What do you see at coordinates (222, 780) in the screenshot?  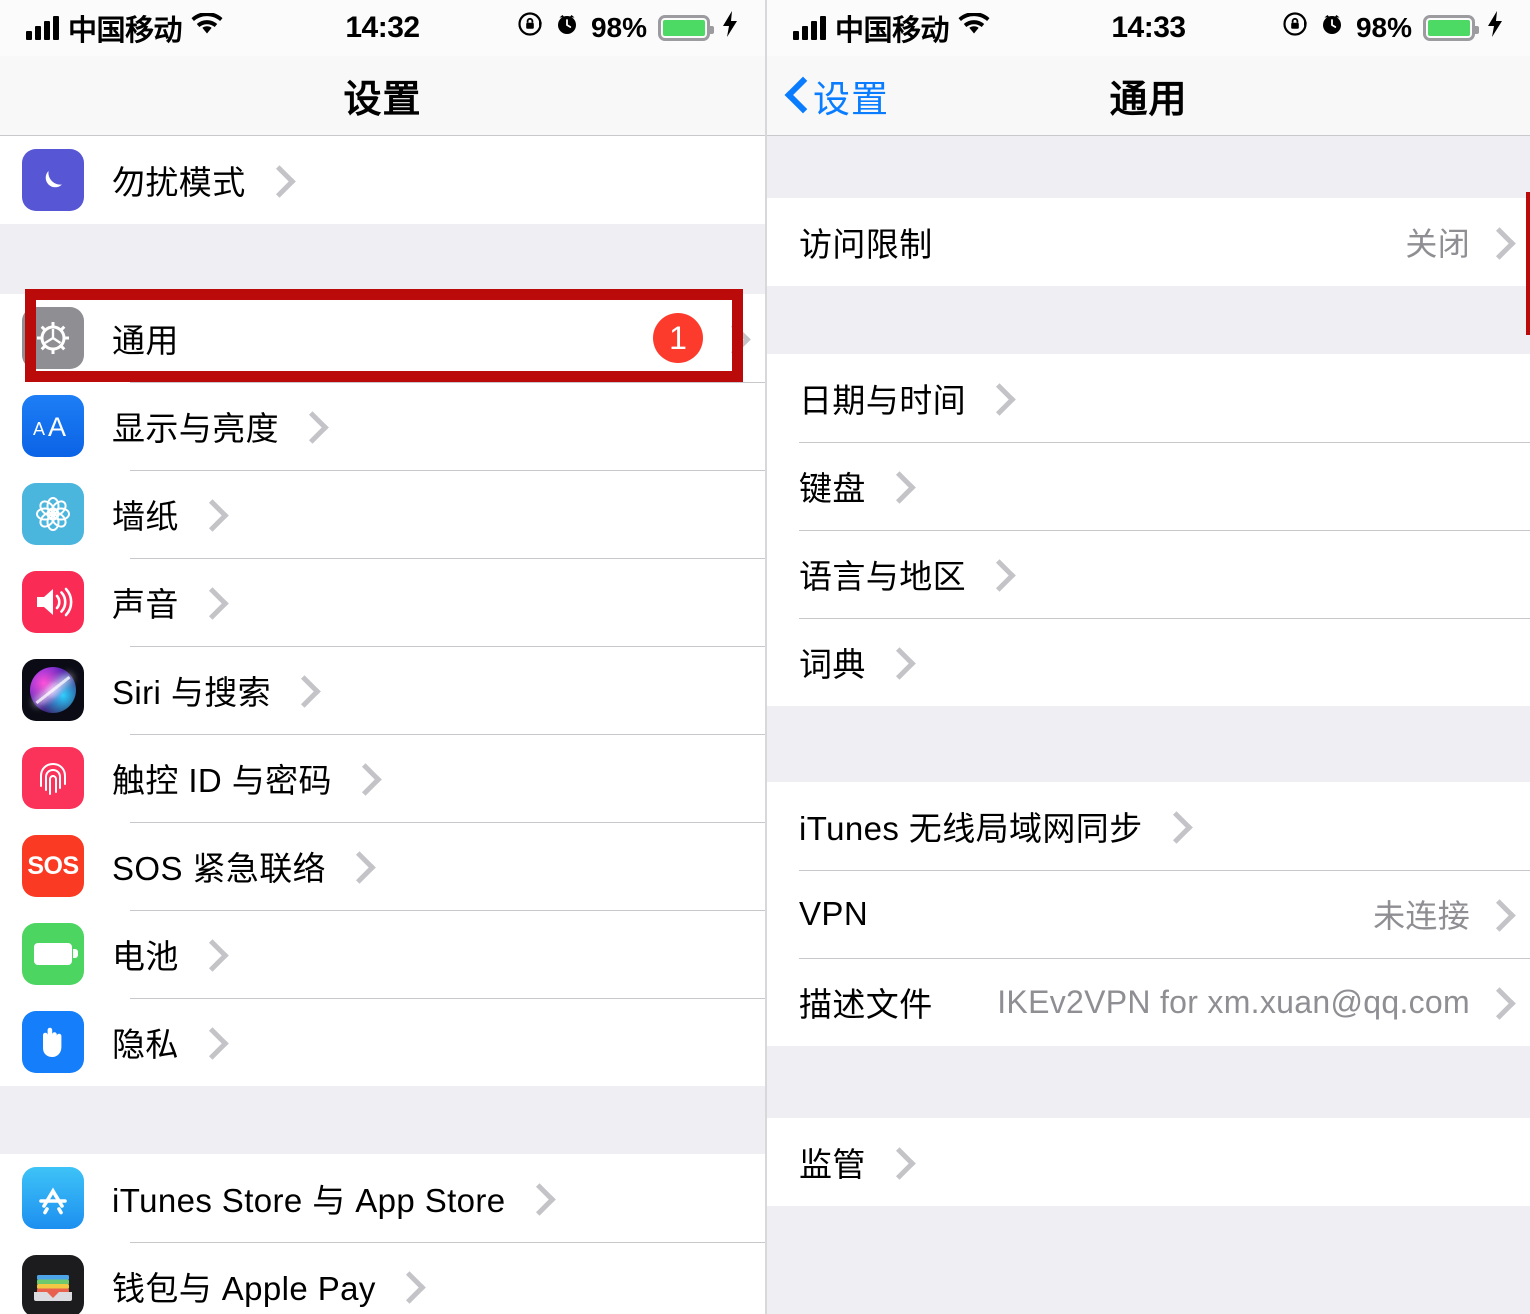 I see `settings-row-label: 触控 ID 与密码` at bounding box center [222, 780].